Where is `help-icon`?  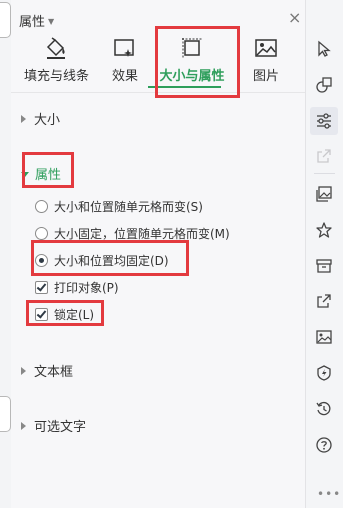 help-icon is located at coordinates (324, 445).